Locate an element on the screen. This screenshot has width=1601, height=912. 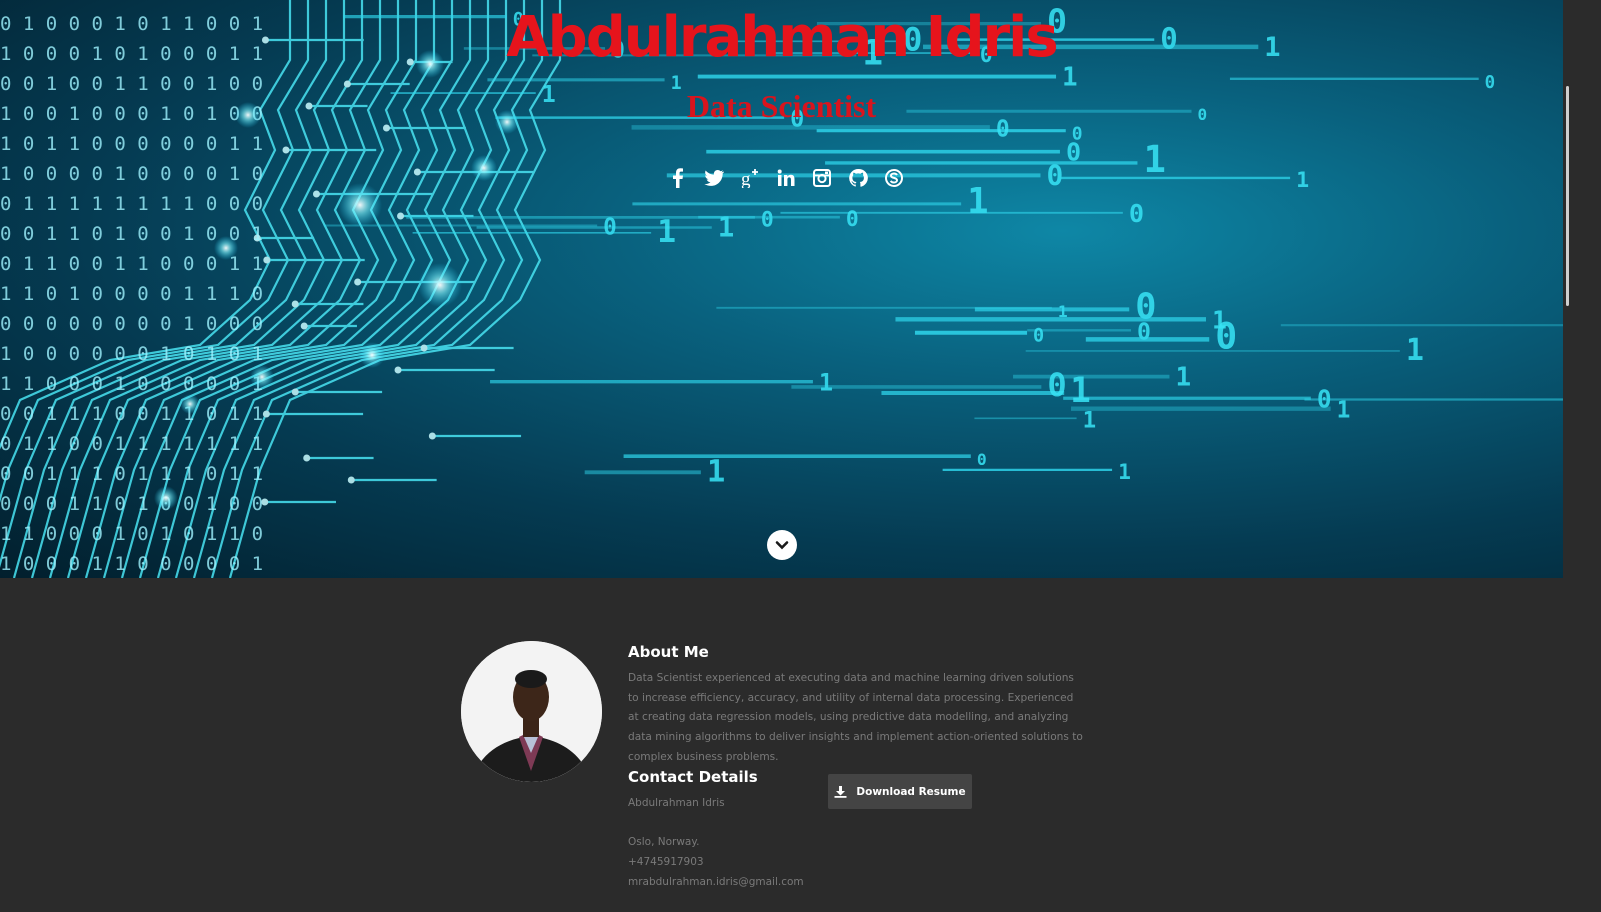
svg-text: 0 1 1 1 1 1 1 1 1 0 0 0 is located at coordinates (131, 204).